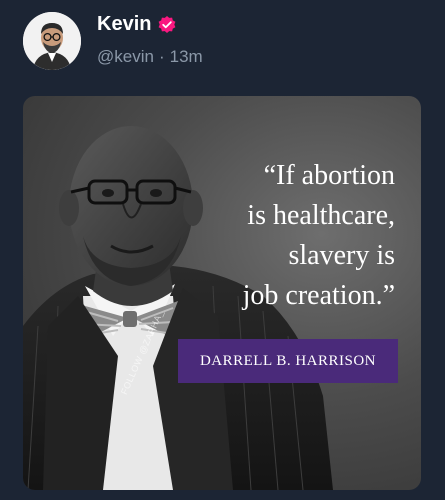  I want to click on attribution-banner: DARRELL B. HARRISON, so click(288, 361).